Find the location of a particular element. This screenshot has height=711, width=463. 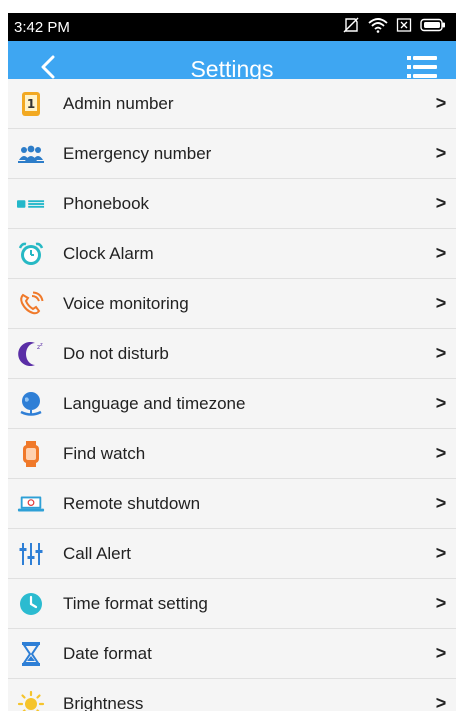

sliders-icon is located at coordinates (31, 554).